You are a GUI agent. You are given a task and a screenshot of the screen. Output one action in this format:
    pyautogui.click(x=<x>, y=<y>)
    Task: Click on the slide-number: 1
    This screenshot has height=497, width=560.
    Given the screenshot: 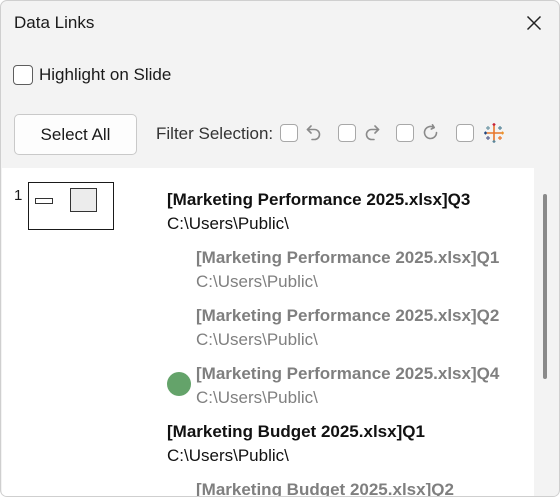 What is the action you would take?
    pyautogui.click(x=18, y=195)
    